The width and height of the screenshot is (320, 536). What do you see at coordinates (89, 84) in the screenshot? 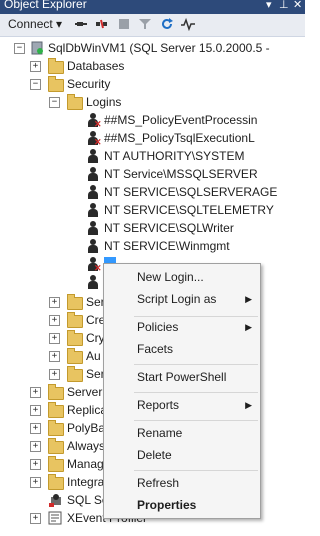
I see `security-label: Security` at bounding box center [89, 84].